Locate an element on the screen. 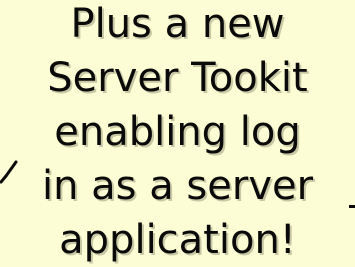 The image size is (355, 267). dash-icon is located at coordinates (352, 206).